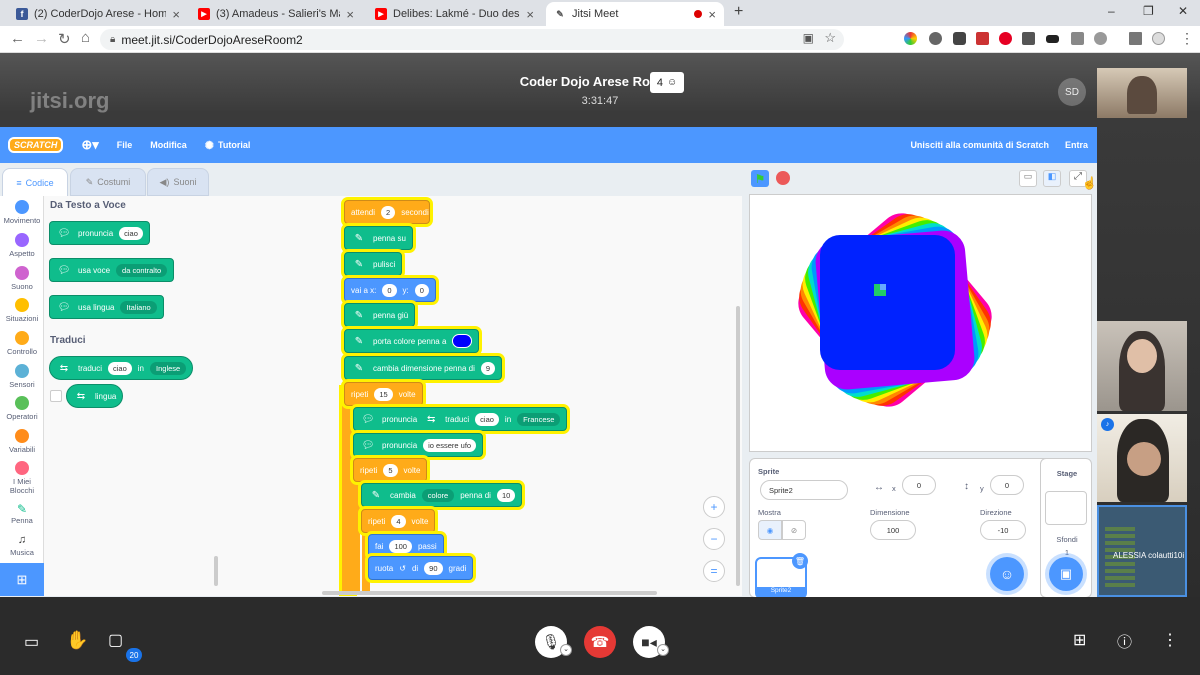 The image size is (1200, 675). Describe the element at coordinates (22, 513) in the screenshot. I see `category-pen: ✎ Penna` at that location.